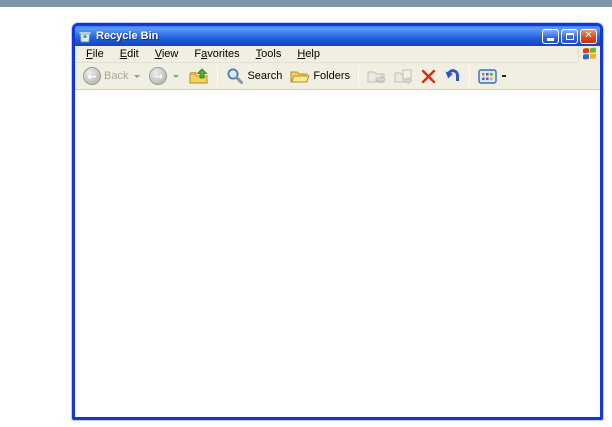 This screenshot has width=612, height=427. Describe the element at coordinates (589, 54) in the screenshot. I see `windows-flag-icon` at that location.